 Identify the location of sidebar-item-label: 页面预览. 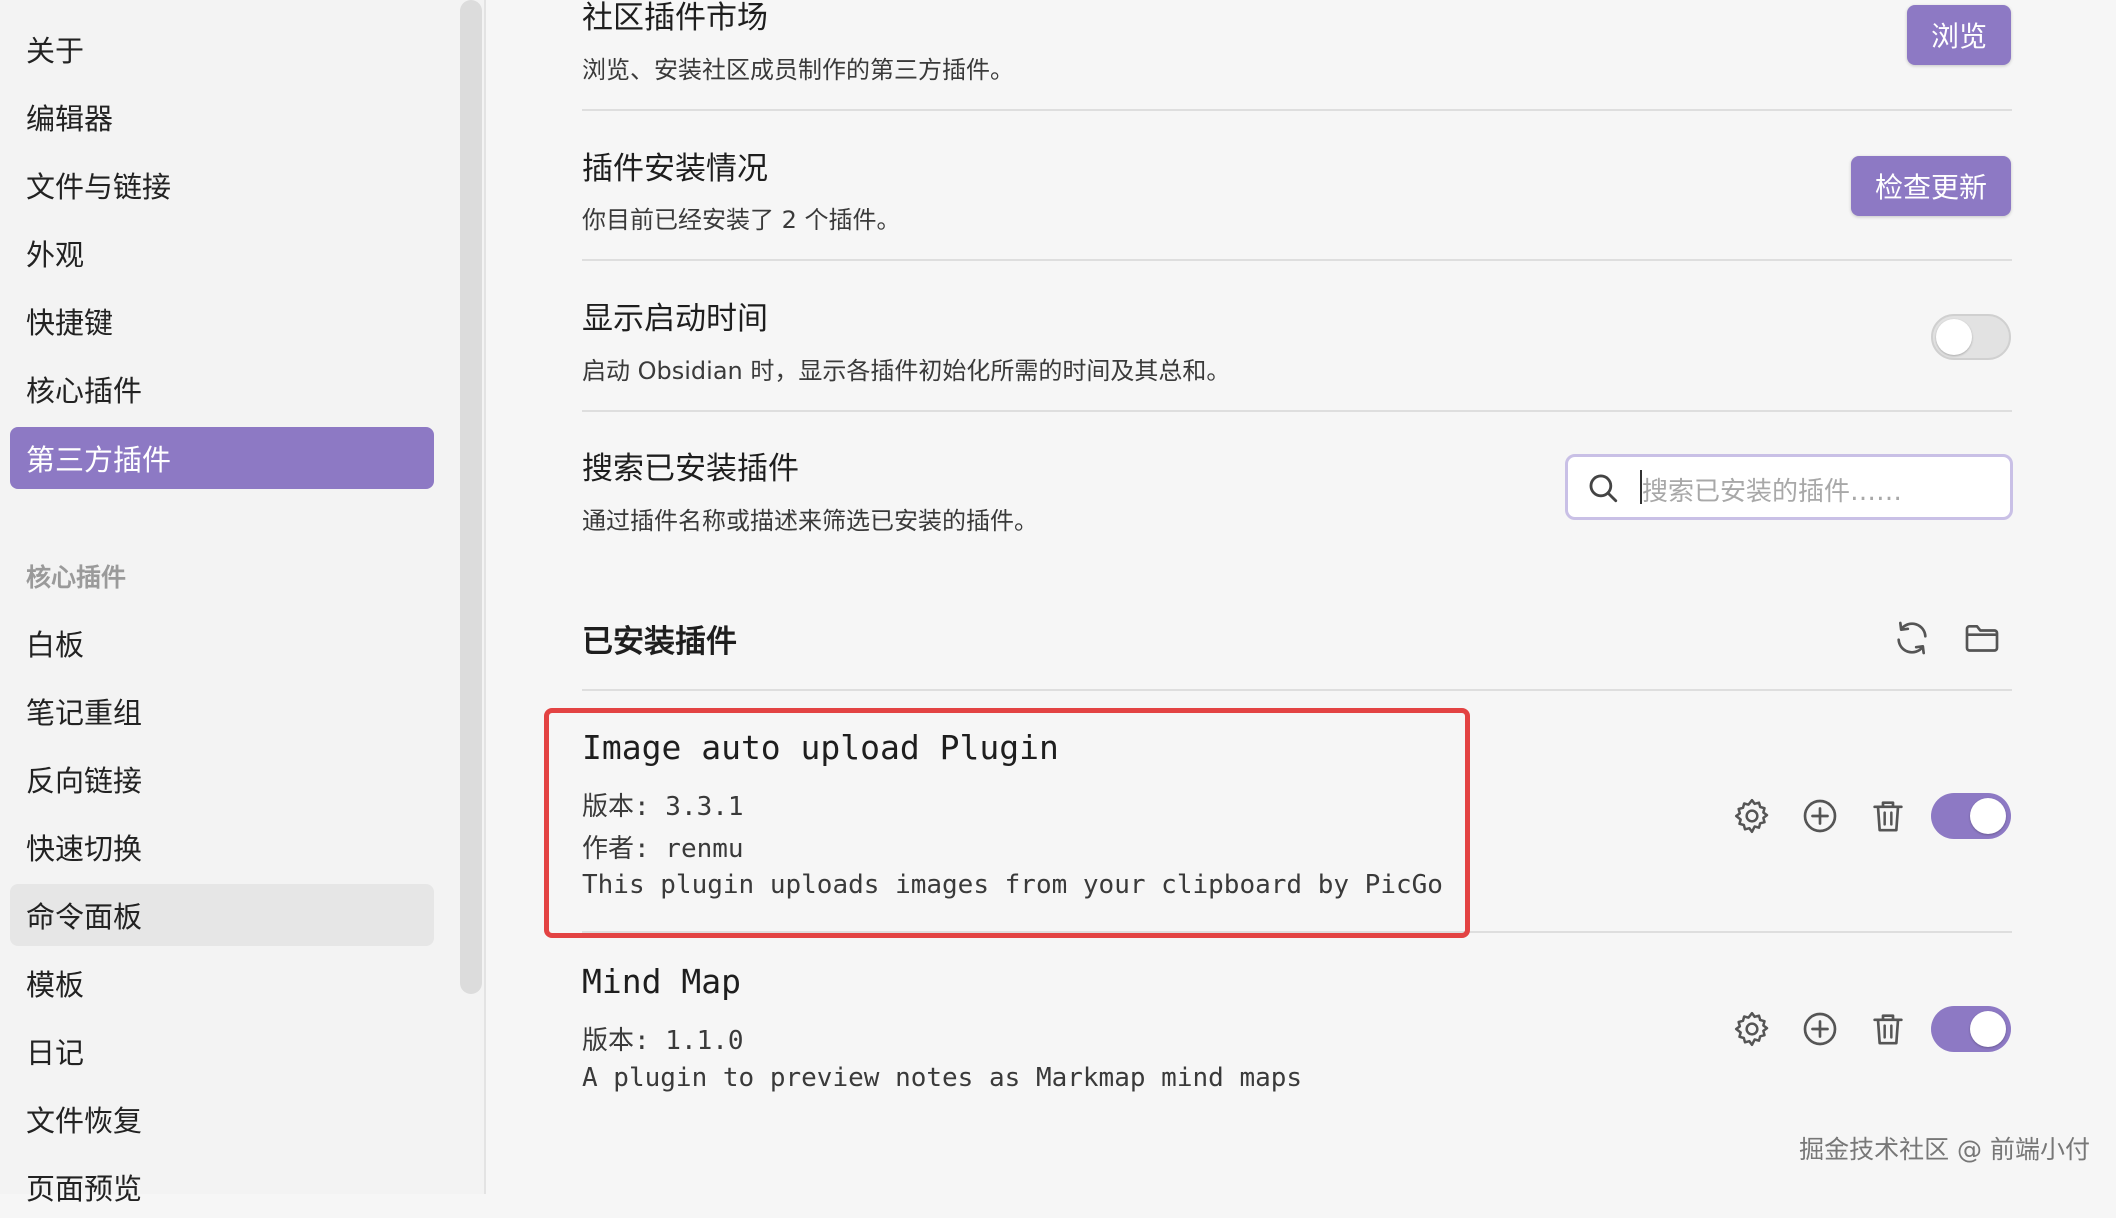
(84, 1189).